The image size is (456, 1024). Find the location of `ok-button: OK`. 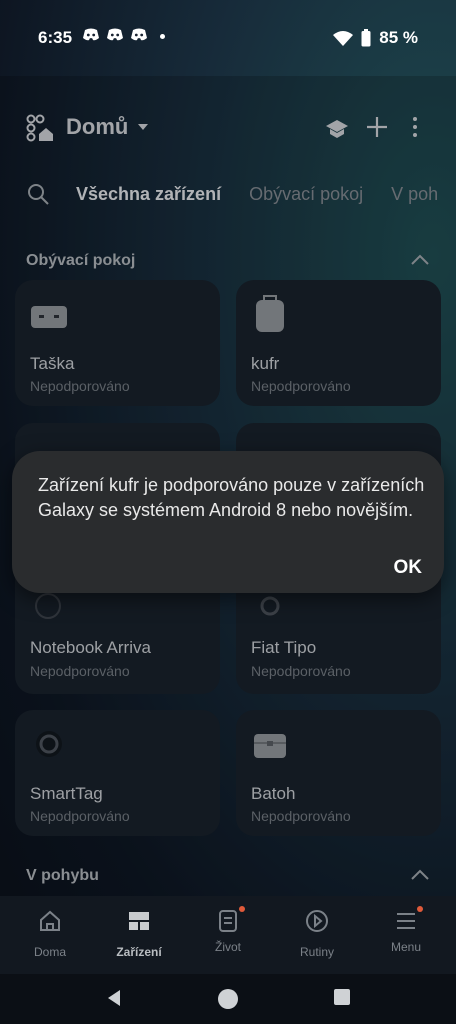

ok-button: OK is located at coordinates (408, 568).